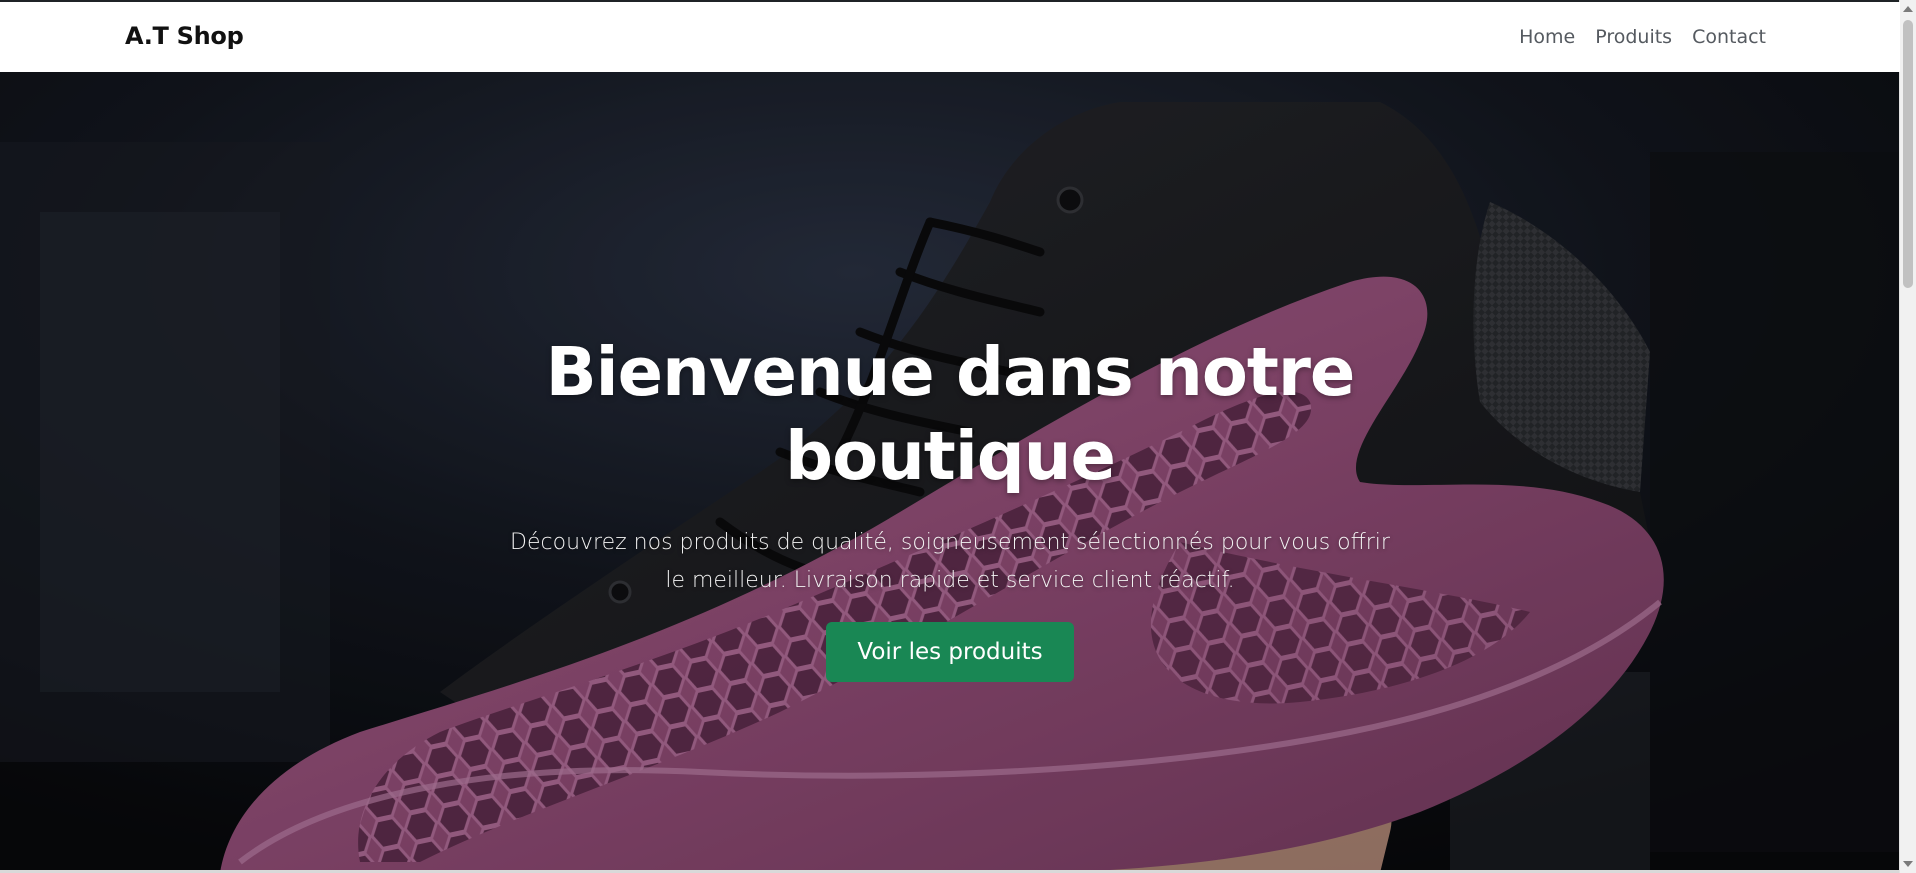 The height and width of the screenshot is (873, 1916). Describe the element at coordinates (1908, 864) in the screenshot. I see `scroll-down-icon` at that location.